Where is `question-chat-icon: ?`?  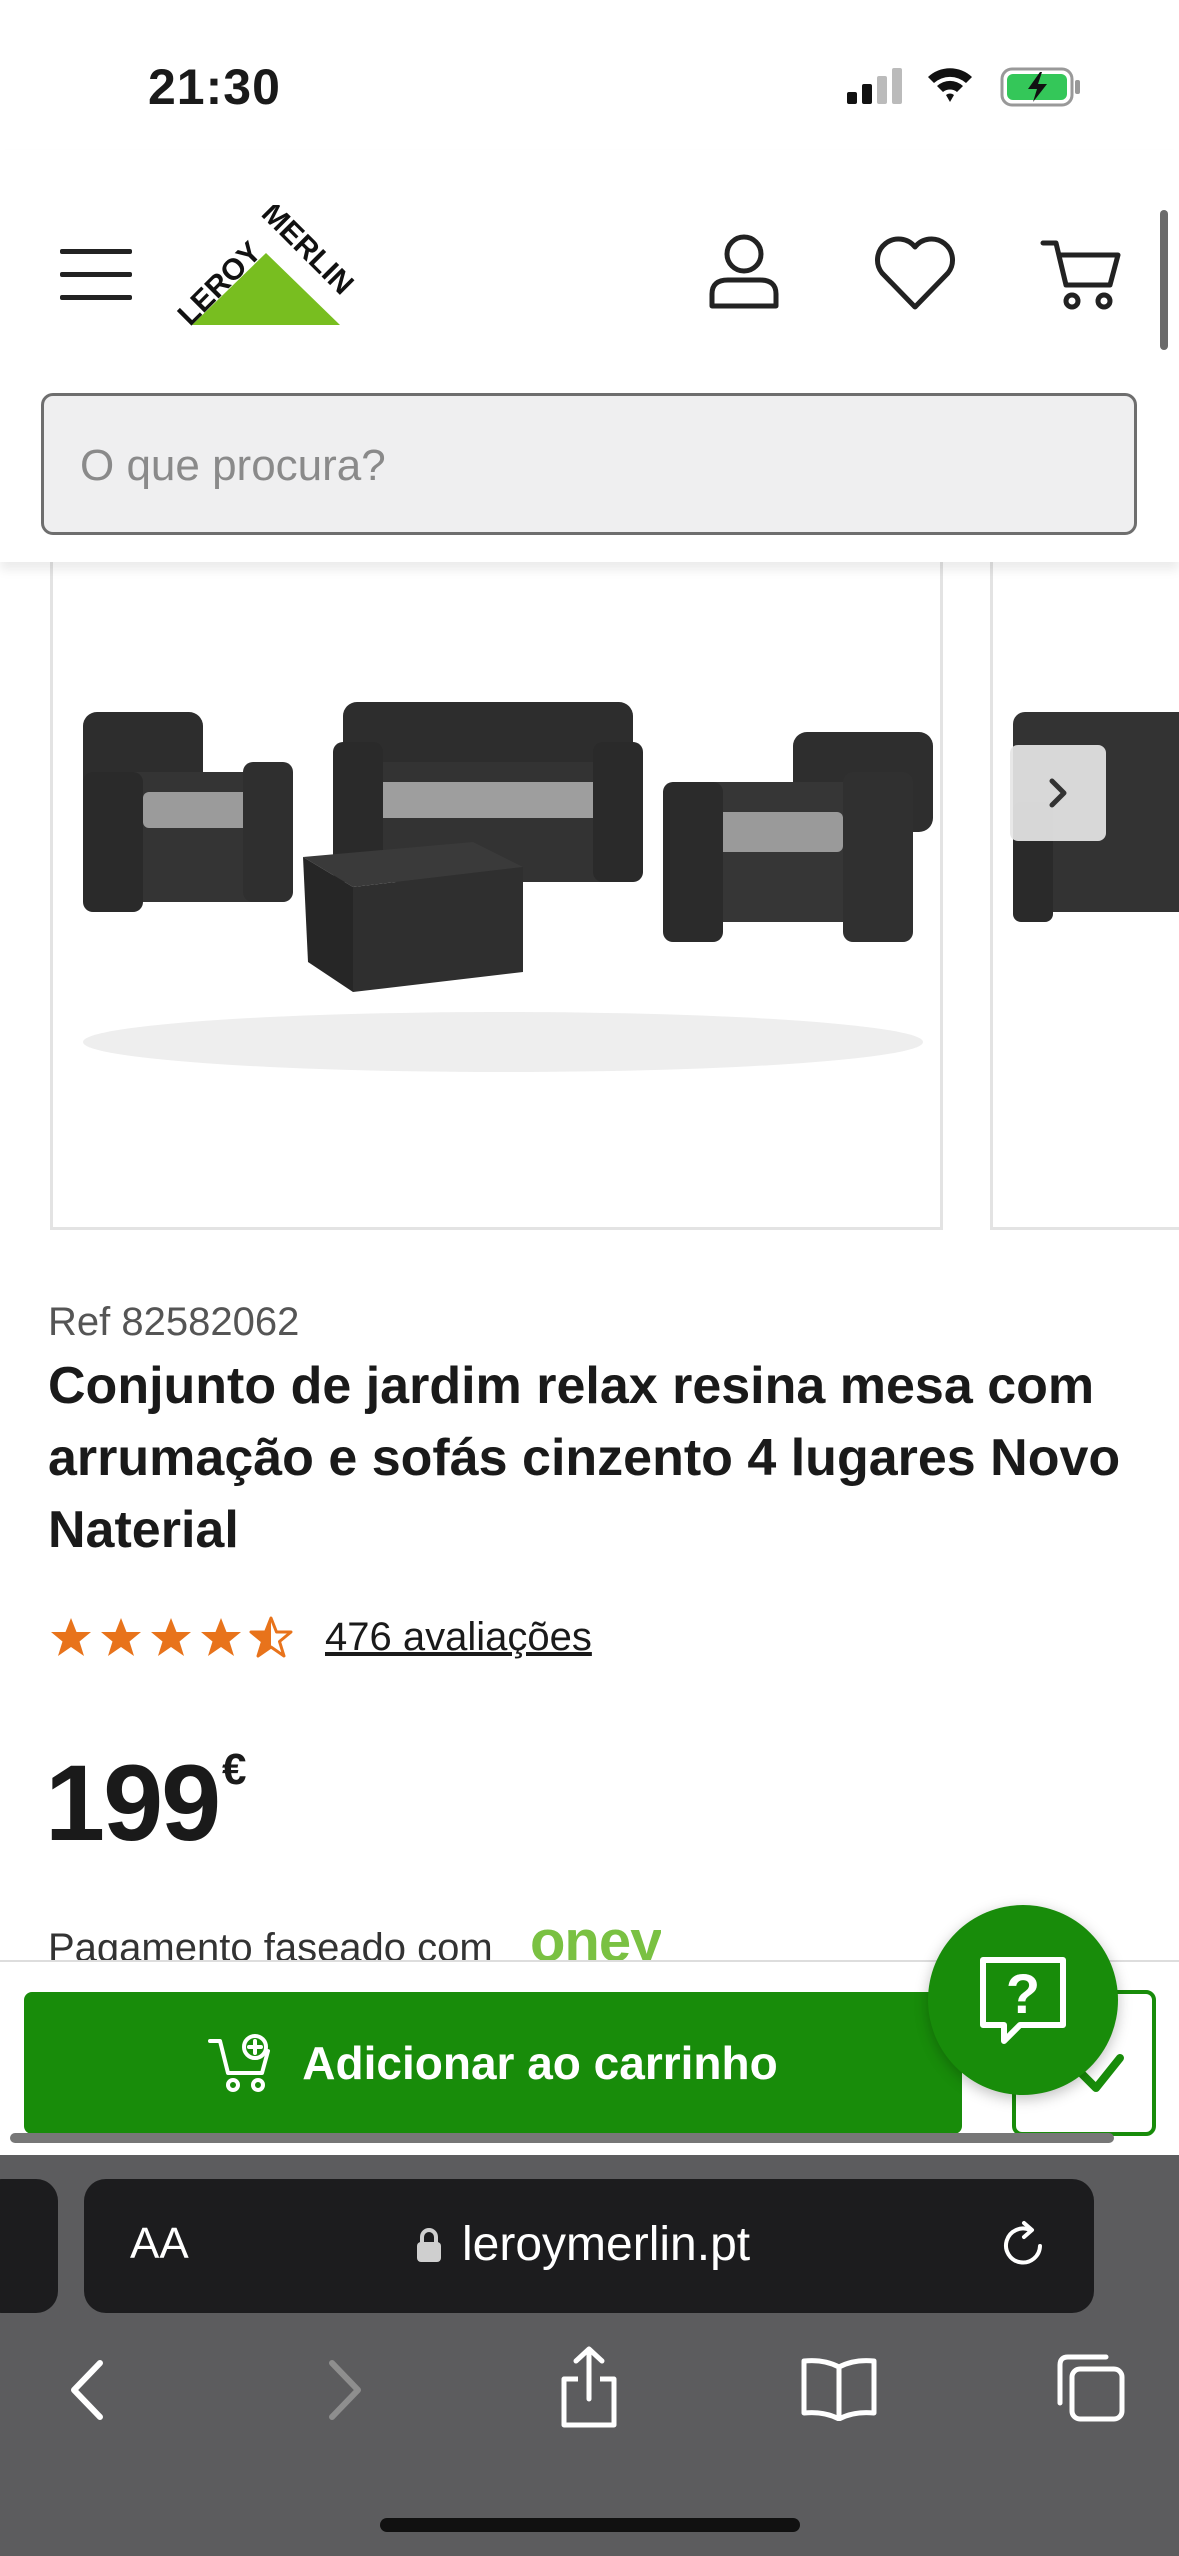
question-chat-icon: ? is located at coordinates (1023, 2000).